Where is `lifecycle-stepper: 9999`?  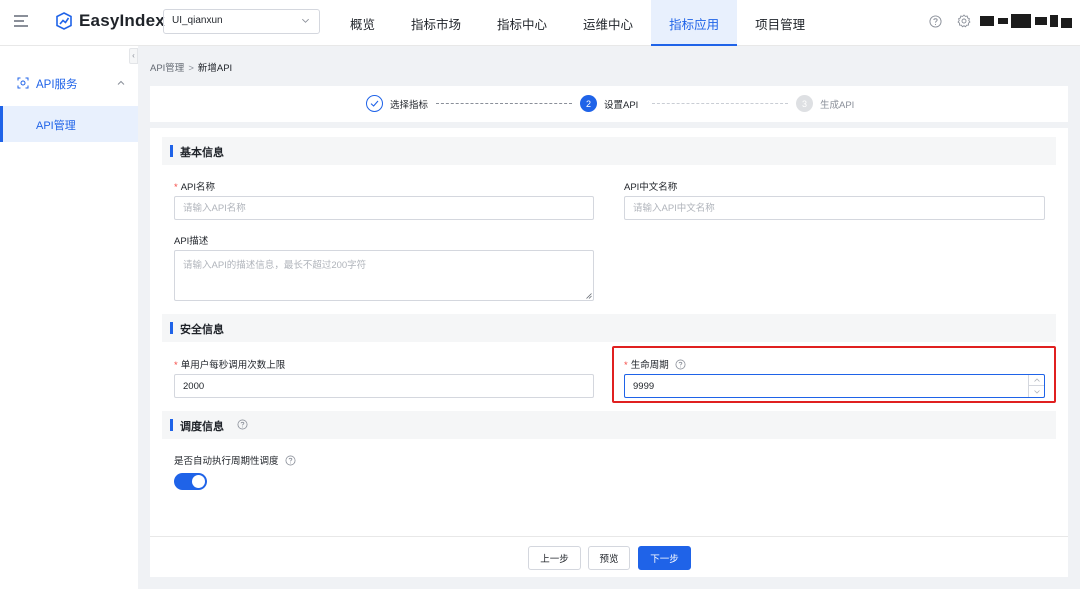 lifecycle-stepper: 9999 is located at coordinates (834, 386).